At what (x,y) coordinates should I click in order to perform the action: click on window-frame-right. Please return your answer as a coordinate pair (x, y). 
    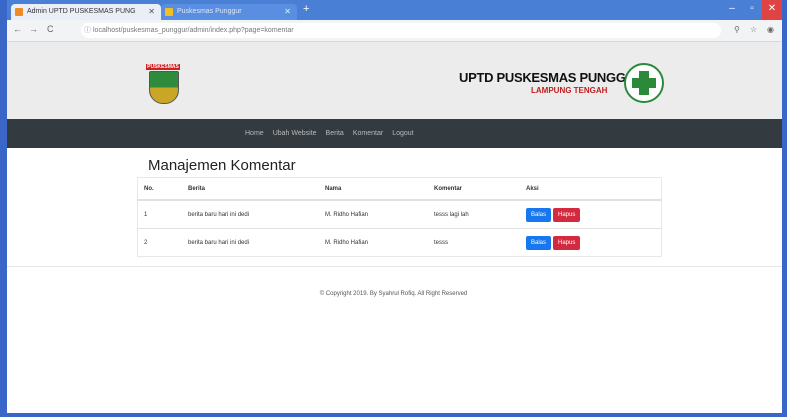
    Looking at the image, I should click on (784, 208).